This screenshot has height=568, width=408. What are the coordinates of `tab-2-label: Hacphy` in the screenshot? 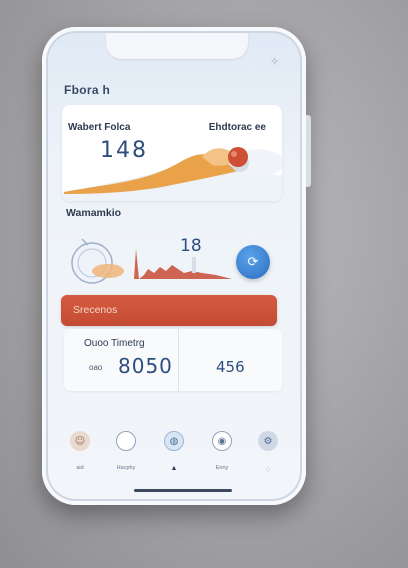 It's located at (126, 468).